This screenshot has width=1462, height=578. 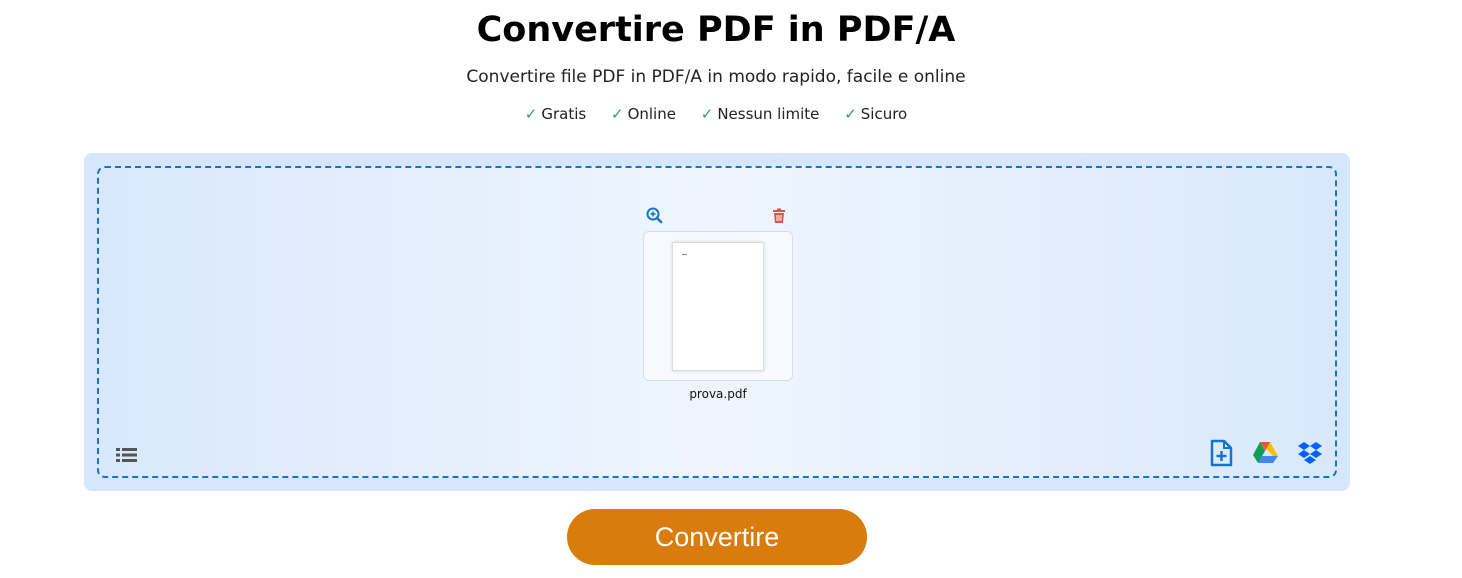 I want to click on dropbox-button, so click(x=1310, y=453).